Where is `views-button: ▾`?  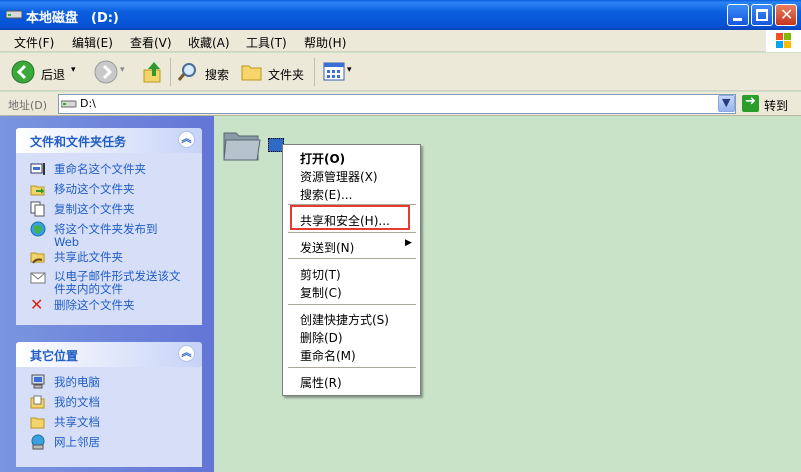
views-button: ▾ is located at coordinates (338, 72).